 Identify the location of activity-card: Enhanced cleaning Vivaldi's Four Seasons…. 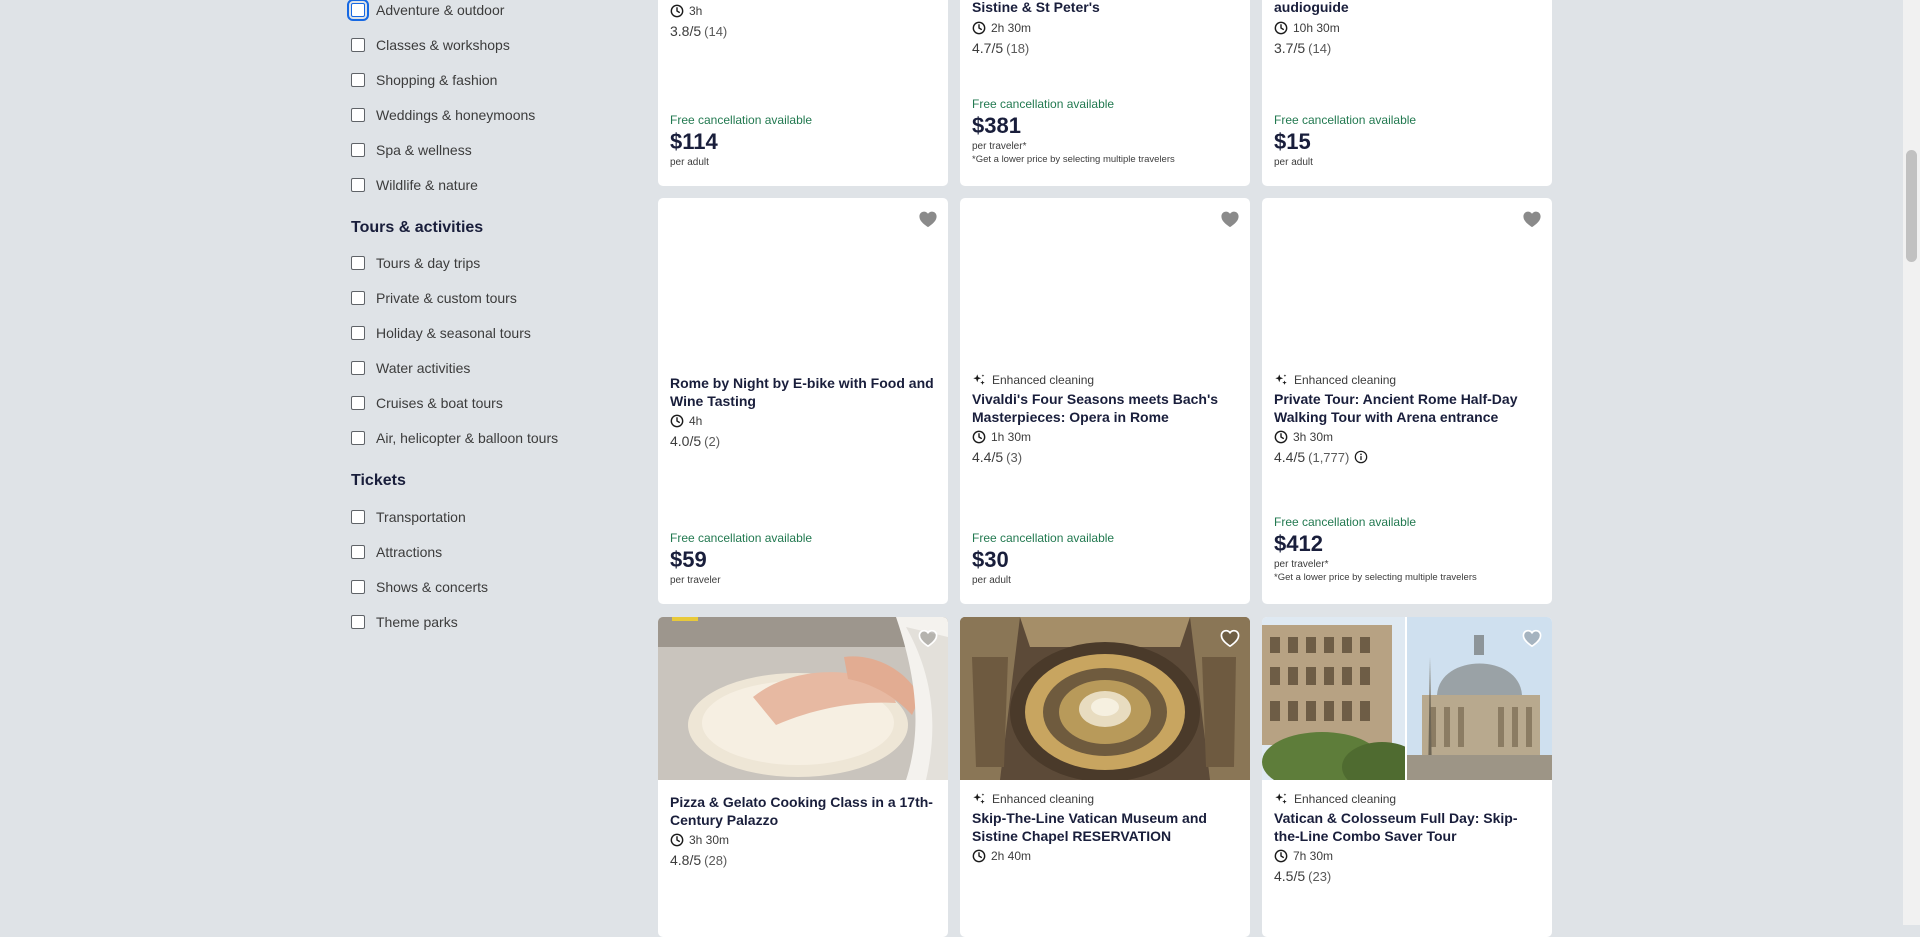
(1105, 401).